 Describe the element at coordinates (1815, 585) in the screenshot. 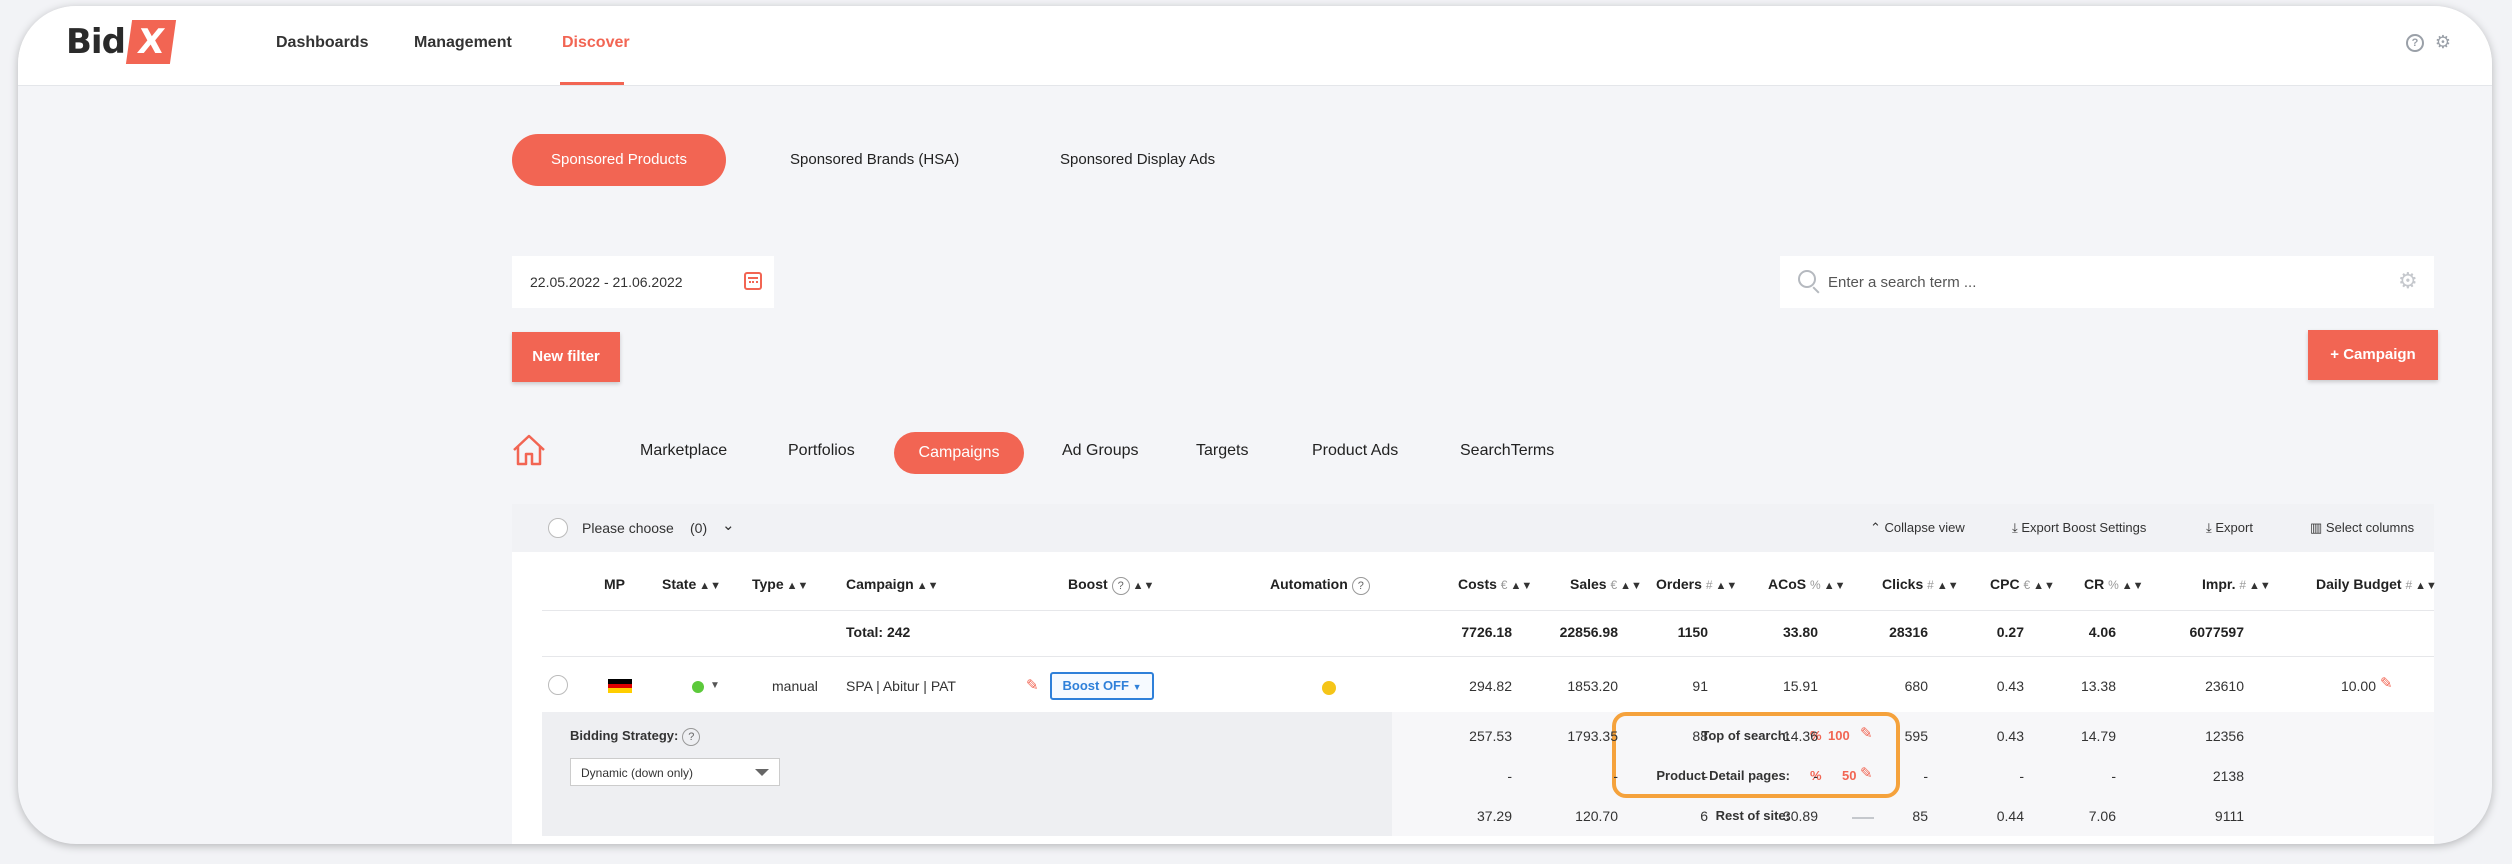

I see `unit-label: %` at that location.